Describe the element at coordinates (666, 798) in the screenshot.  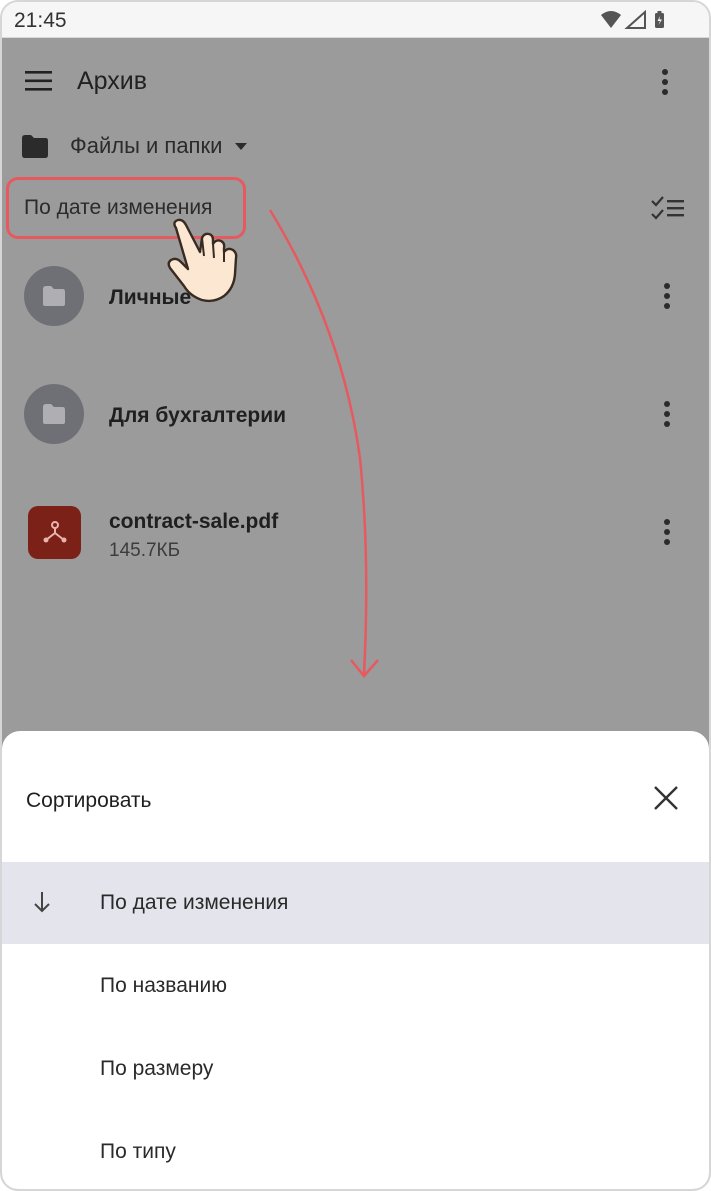
I see `close-icon` at that location.